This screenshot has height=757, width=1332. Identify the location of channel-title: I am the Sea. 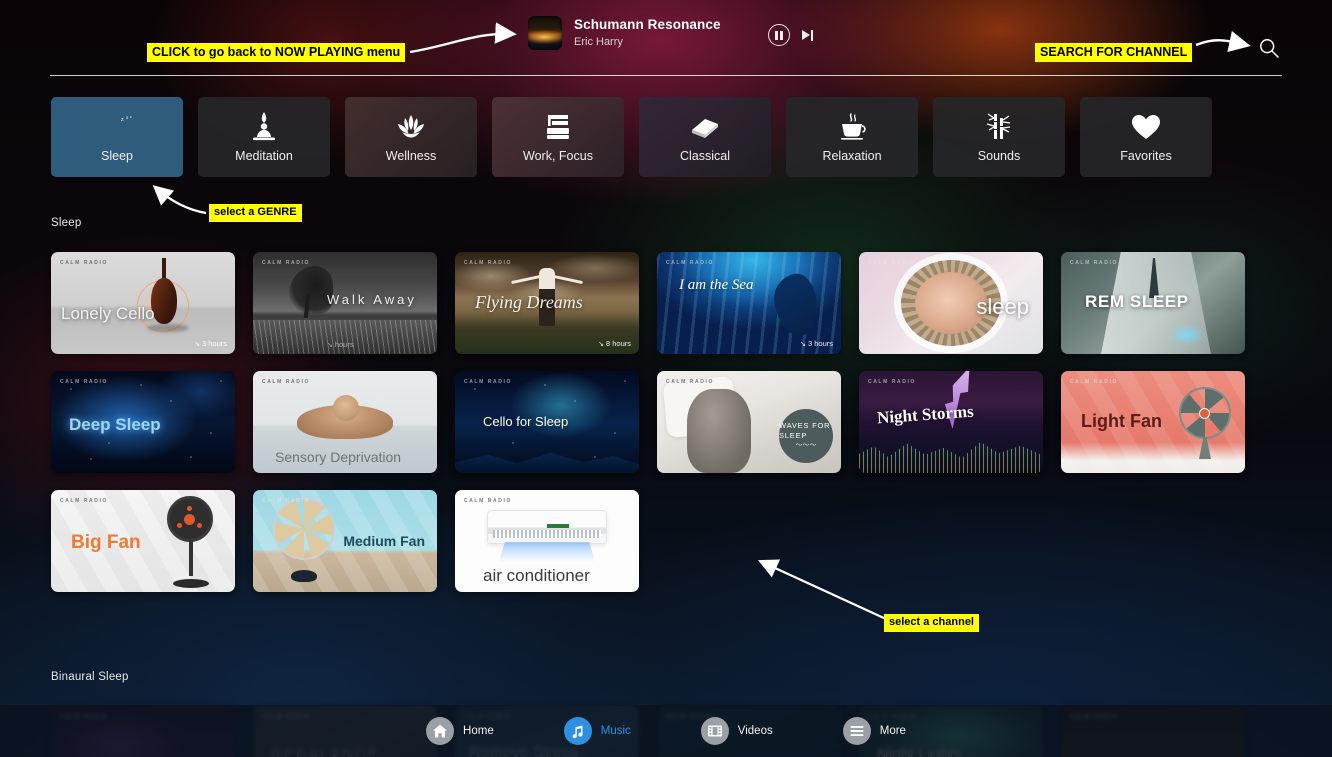
(716, 285).